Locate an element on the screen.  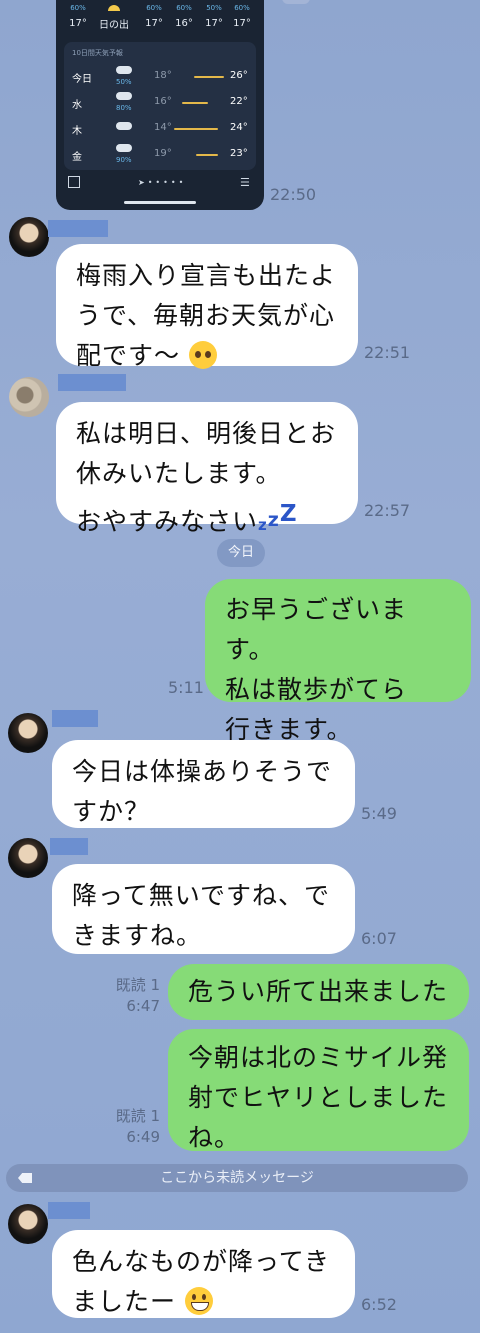
date-separator: 今日 is located at coordinates (241, 553).